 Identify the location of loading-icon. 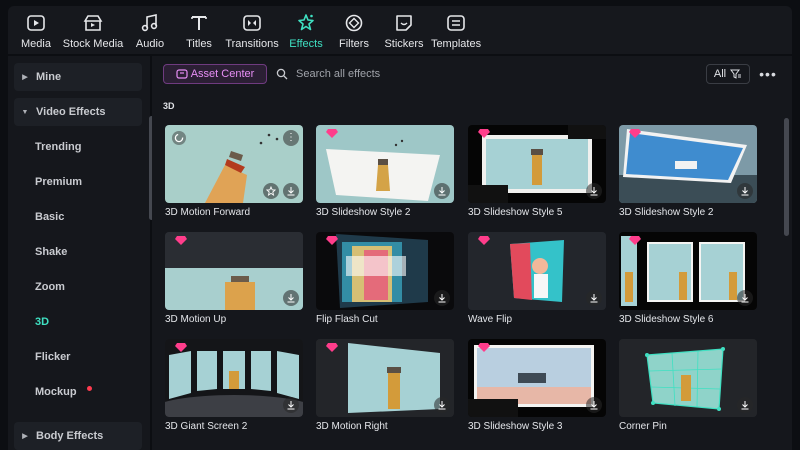
(179, 138).